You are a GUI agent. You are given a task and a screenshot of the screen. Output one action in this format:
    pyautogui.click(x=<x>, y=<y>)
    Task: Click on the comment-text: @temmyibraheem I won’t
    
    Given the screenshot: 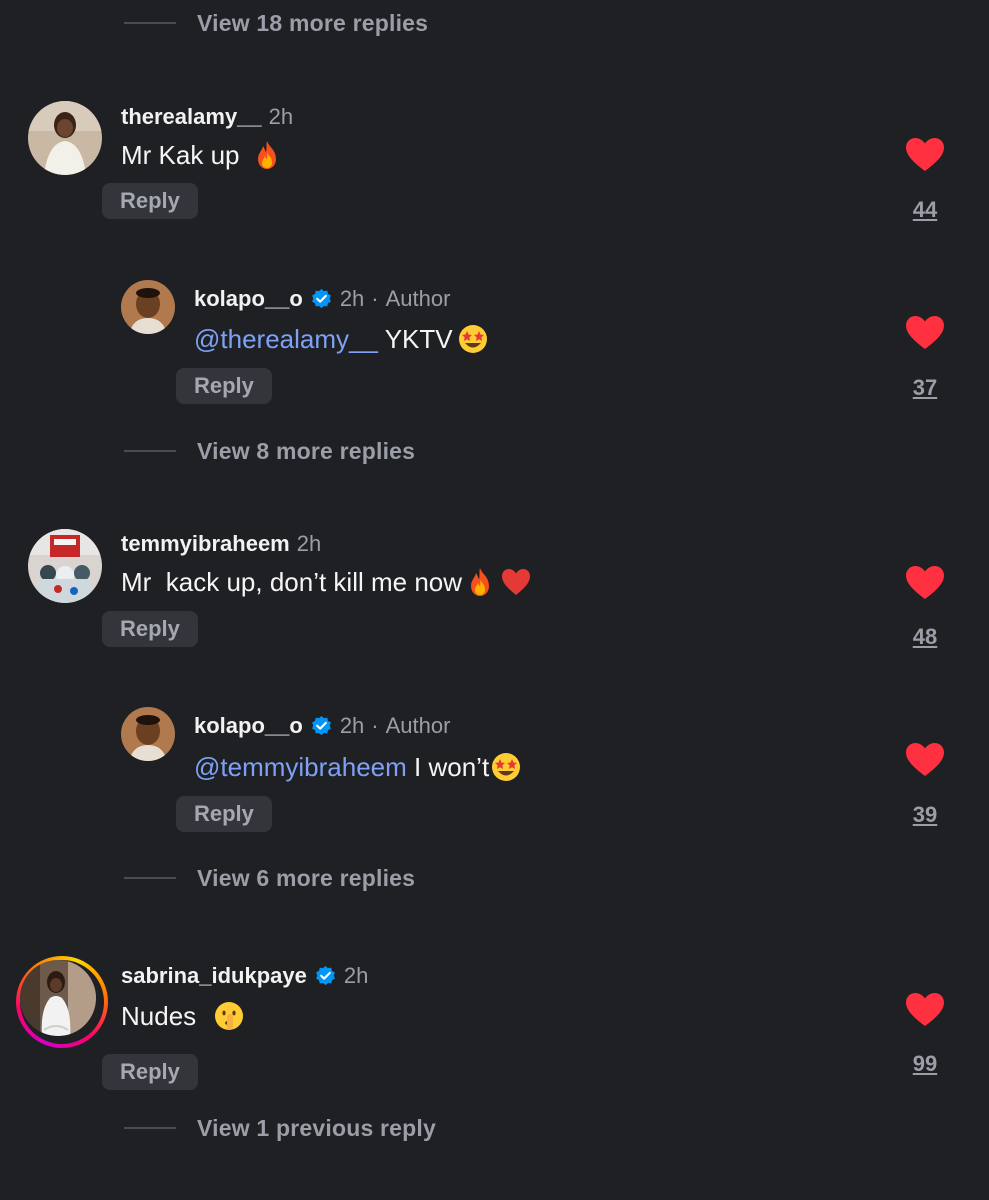 What is the action you would take?
    pyautogui.click(x=358, y=767)
    